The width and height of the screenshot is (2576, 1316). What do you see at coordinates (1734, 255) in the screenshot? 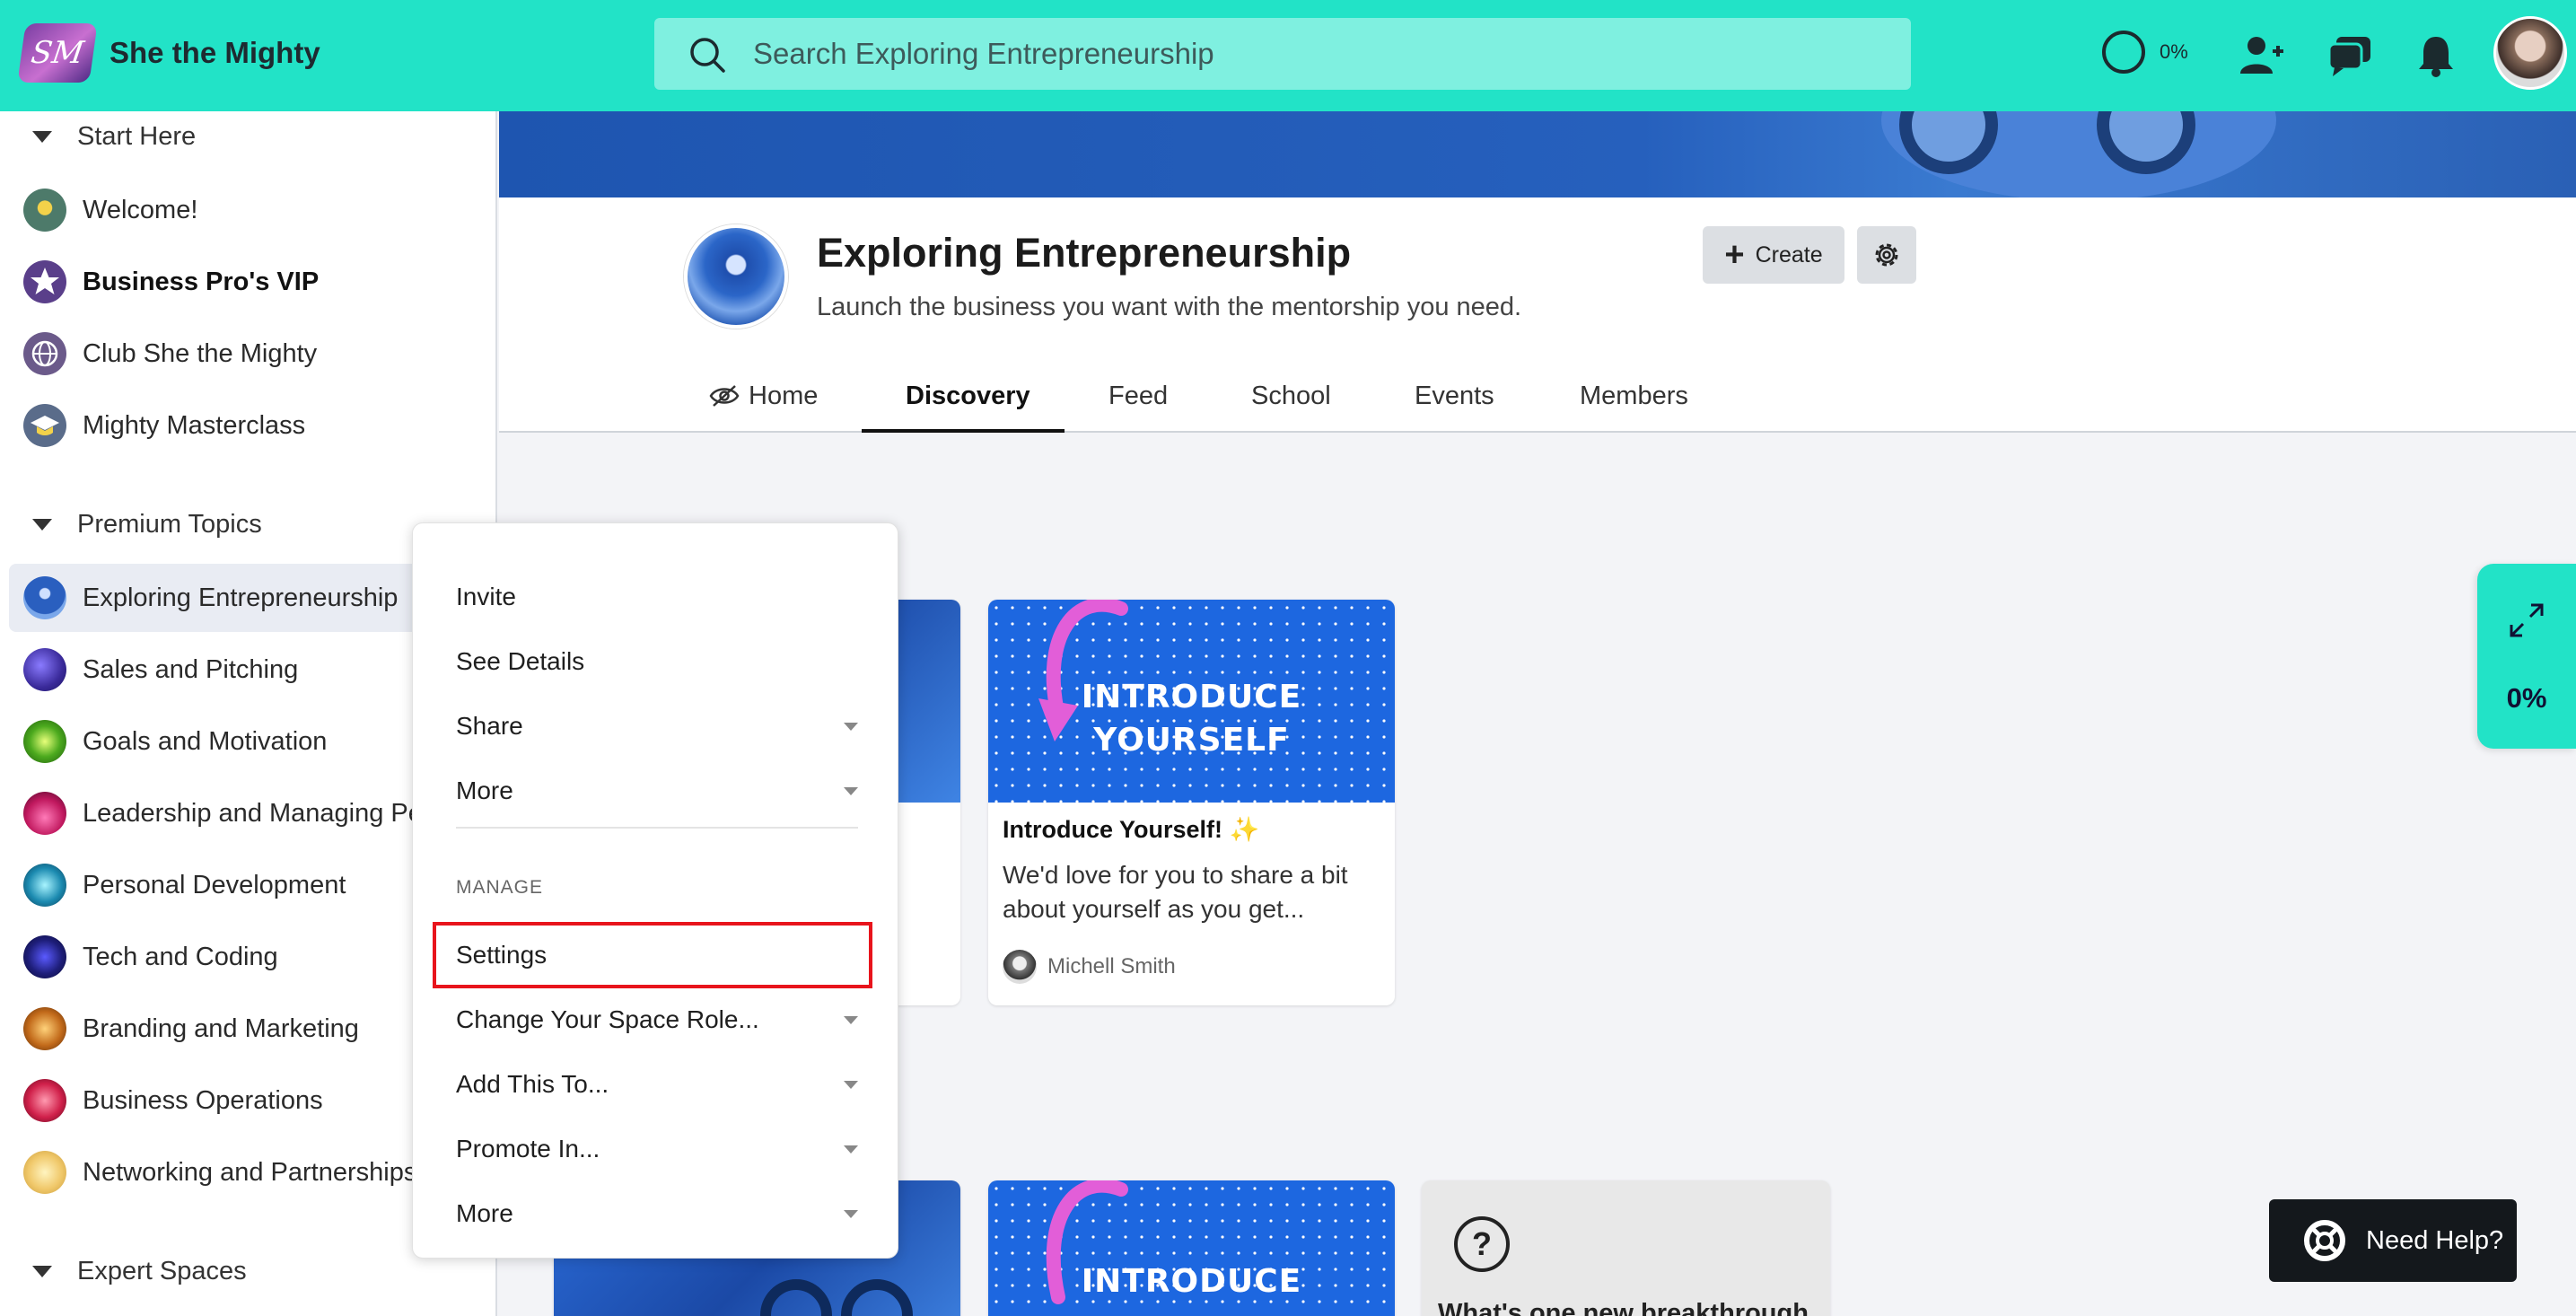
I see `plus-icon: +` at bounding box center [1734, 255].